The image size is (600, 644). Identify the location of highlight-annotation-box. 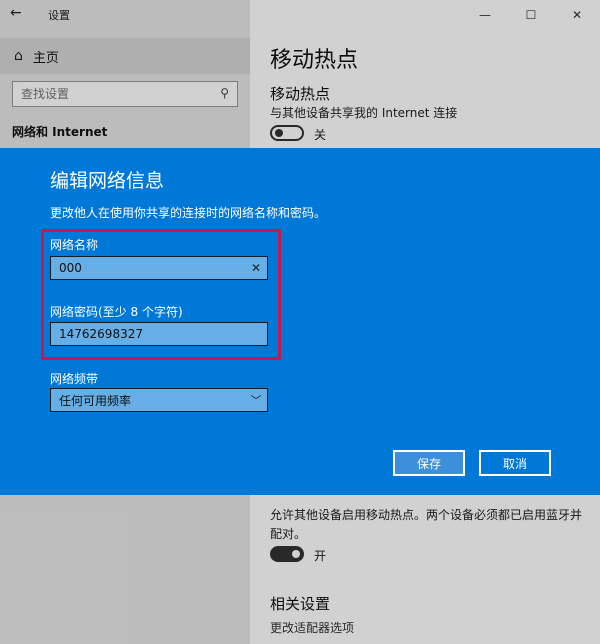
(161, 294).